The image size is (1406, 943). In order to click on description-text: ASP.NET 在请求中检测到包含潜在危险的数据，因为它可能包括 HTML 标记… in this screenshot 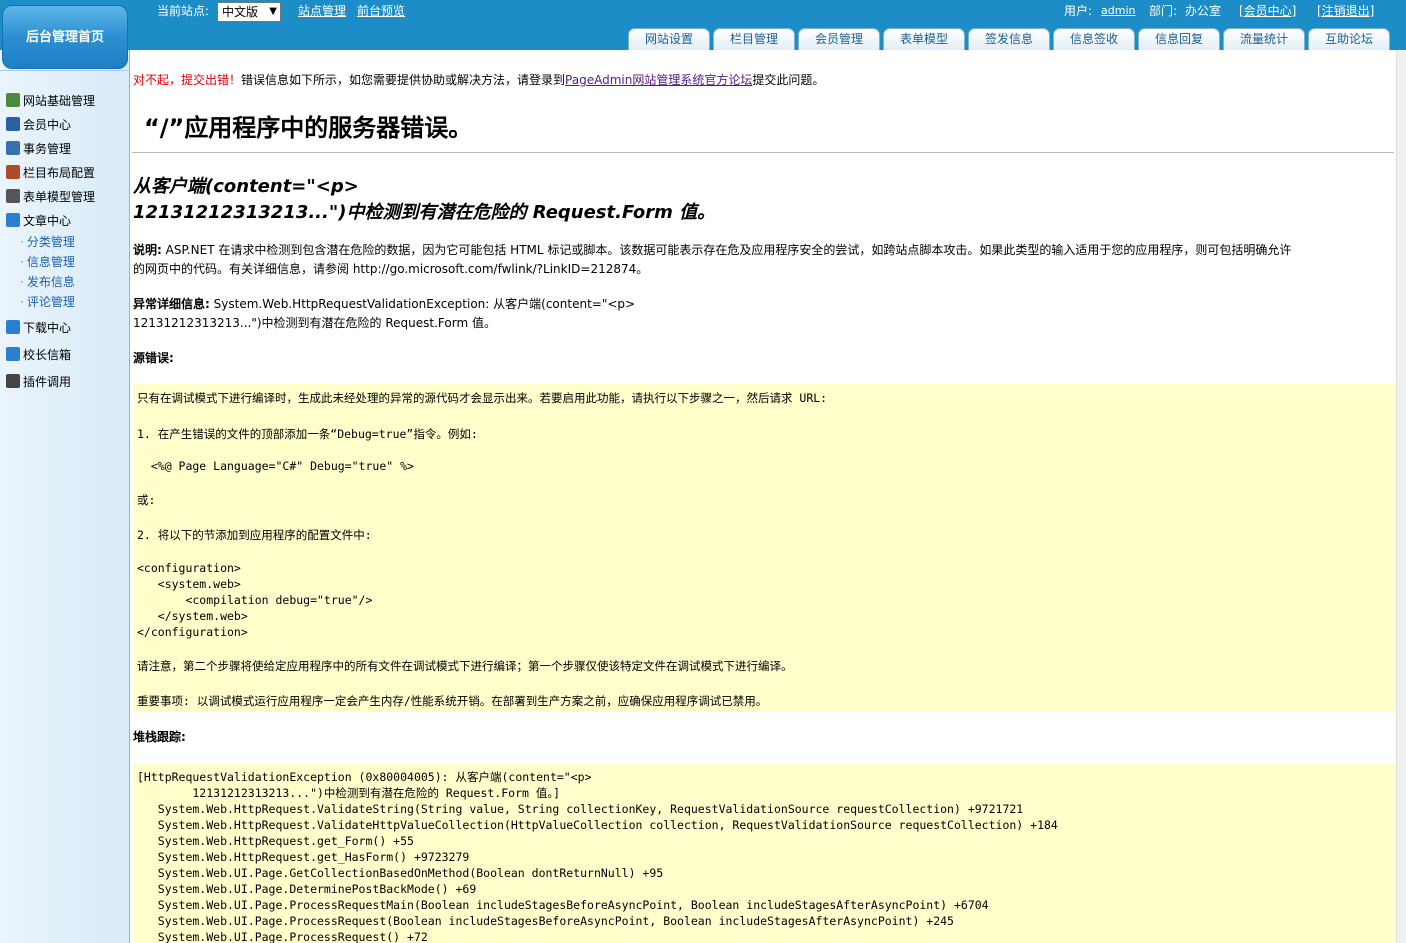, I will do `click(728, 250)`.